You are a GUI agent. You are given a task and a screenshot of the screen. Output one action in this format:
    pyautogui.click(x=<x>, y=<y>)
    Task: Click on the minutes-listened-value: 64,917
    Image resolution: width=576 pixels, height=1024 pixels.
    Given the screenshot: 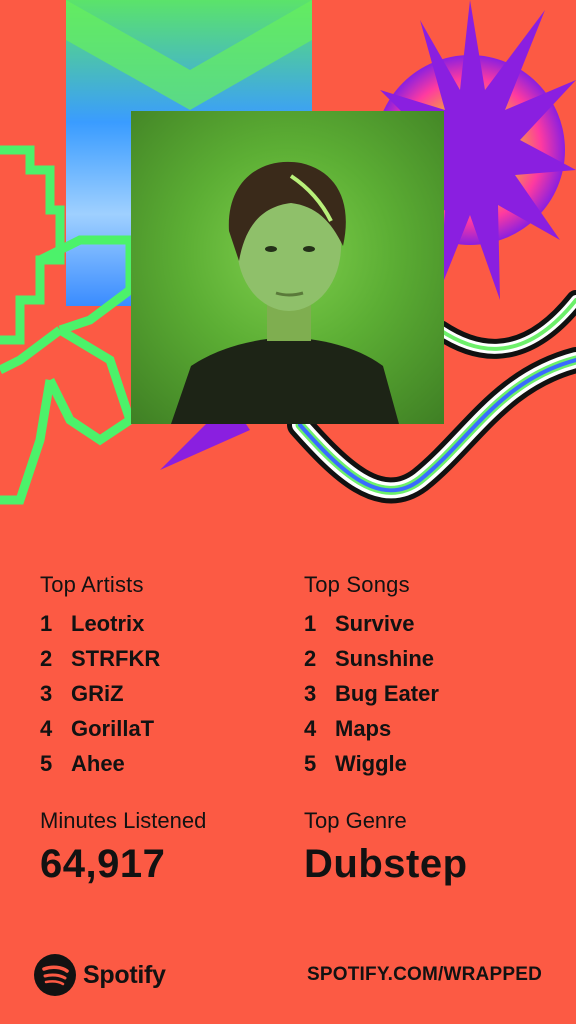 What is the action you would take?
    pyautogui.click(x=103, y=864)
    